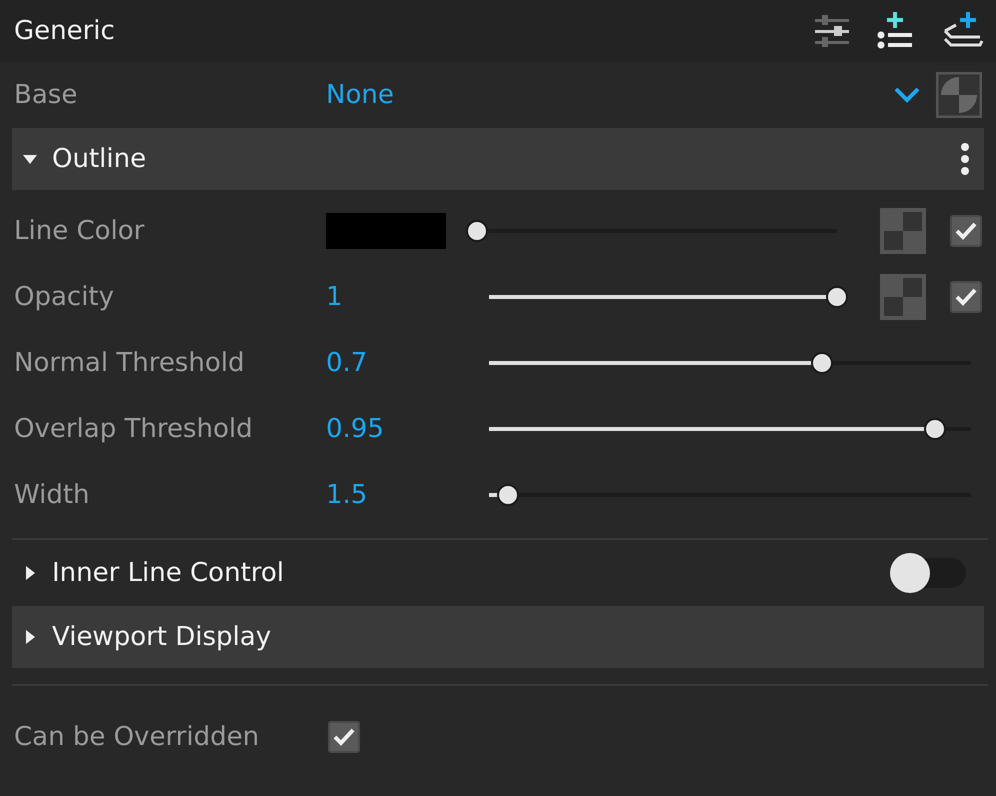  I want to click on property-label: Line Color, so click(80, 231).